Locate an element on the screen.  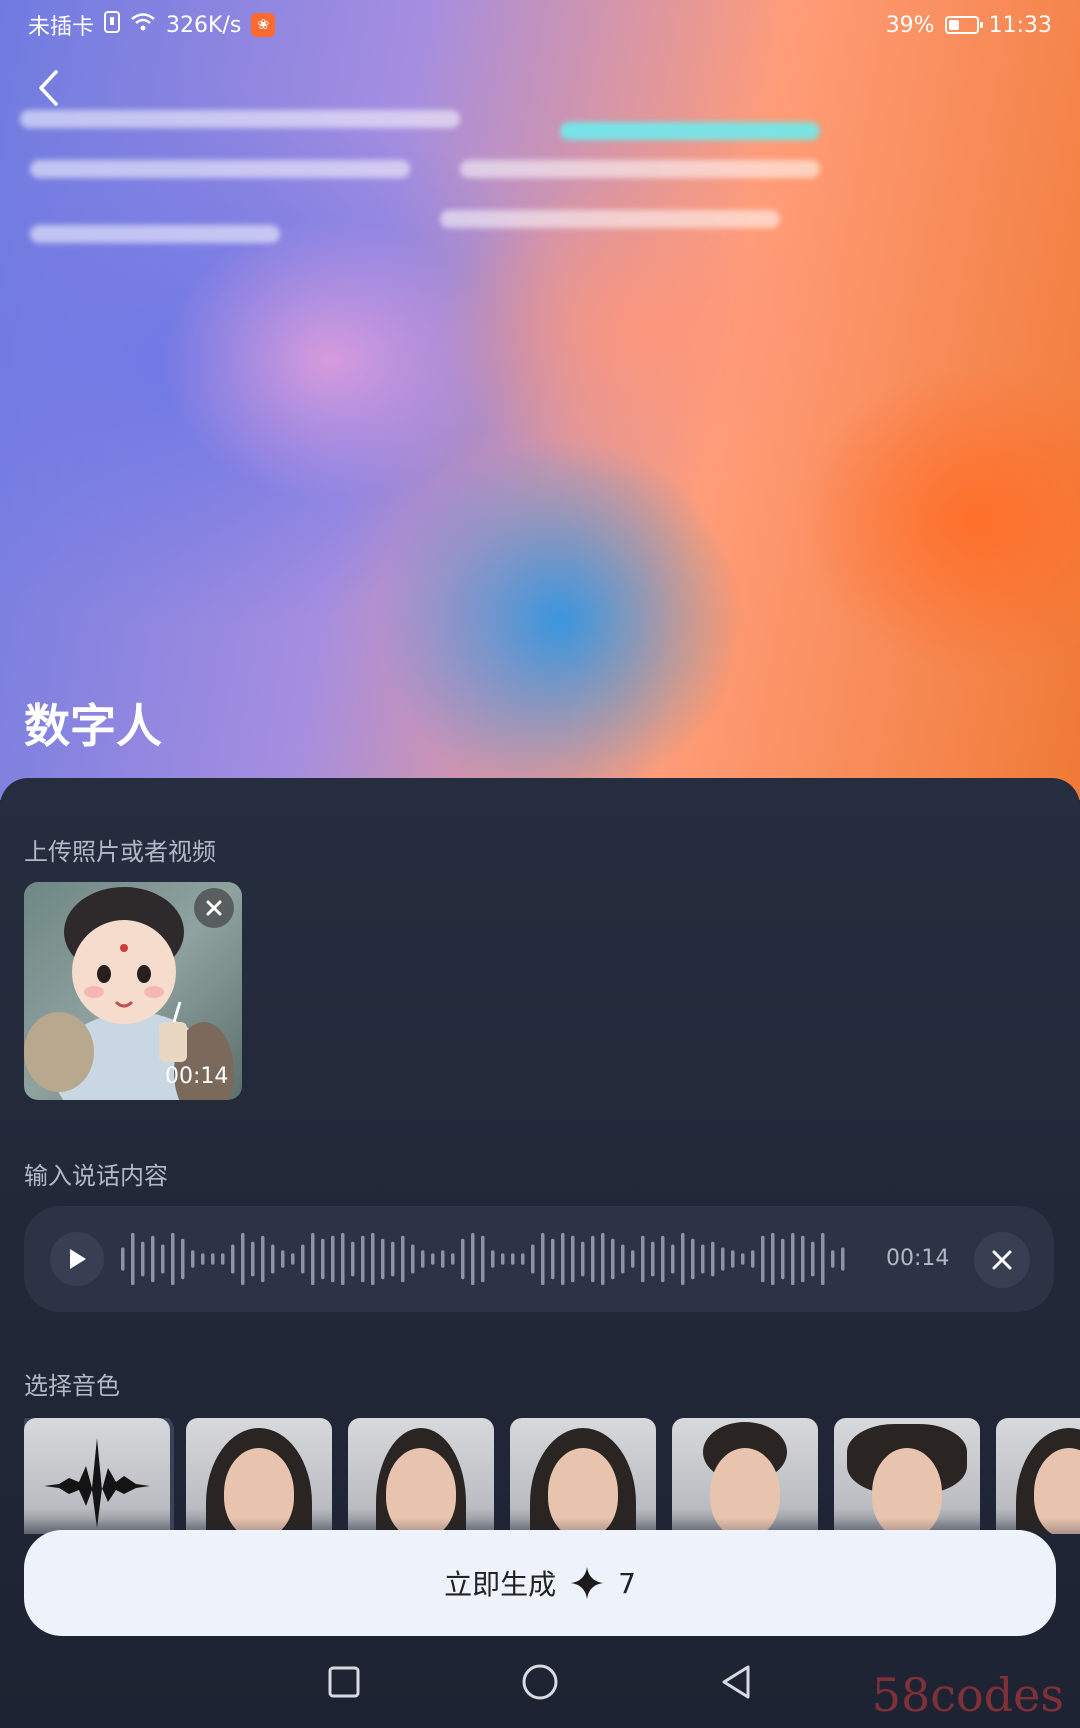
voice-section-label: 选择音色 is located at coordinates (72, 1386).